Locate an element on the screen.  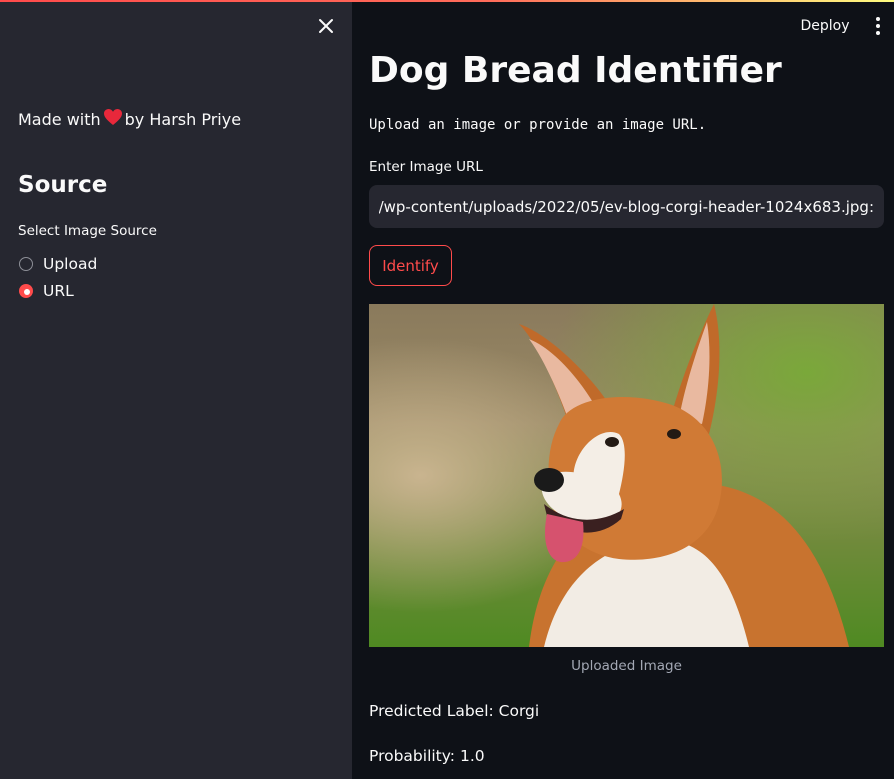
sidebar-close-button is located at coordinates (326, 26).